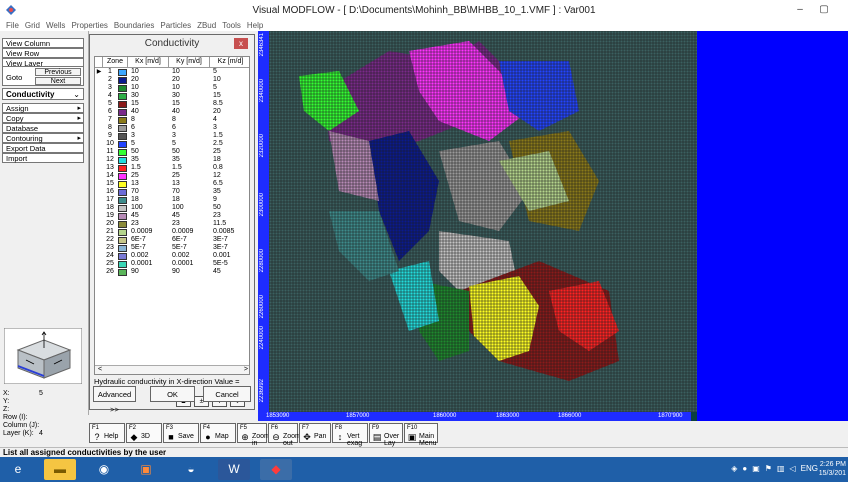  I want to click on ky-cell: 15, so click(189, 104).